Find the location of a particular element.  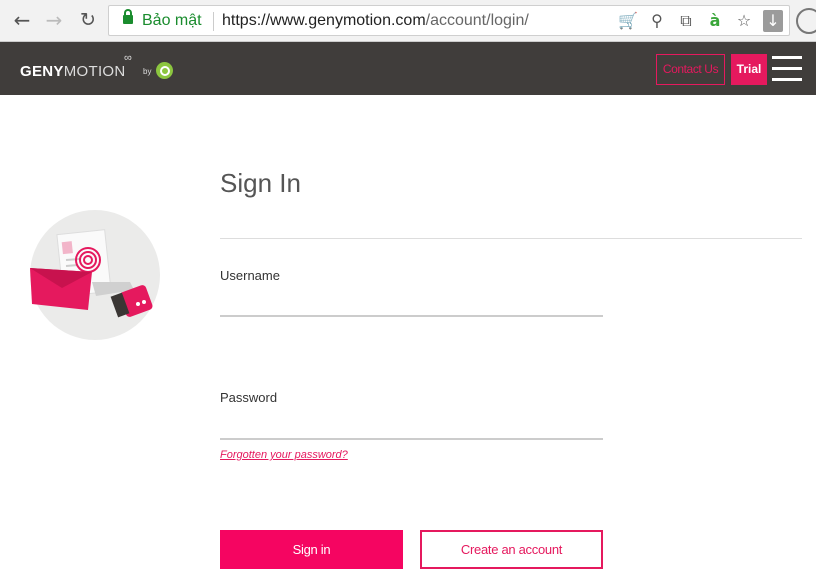

brand-logo-icon is located at coordinates (164, 70).